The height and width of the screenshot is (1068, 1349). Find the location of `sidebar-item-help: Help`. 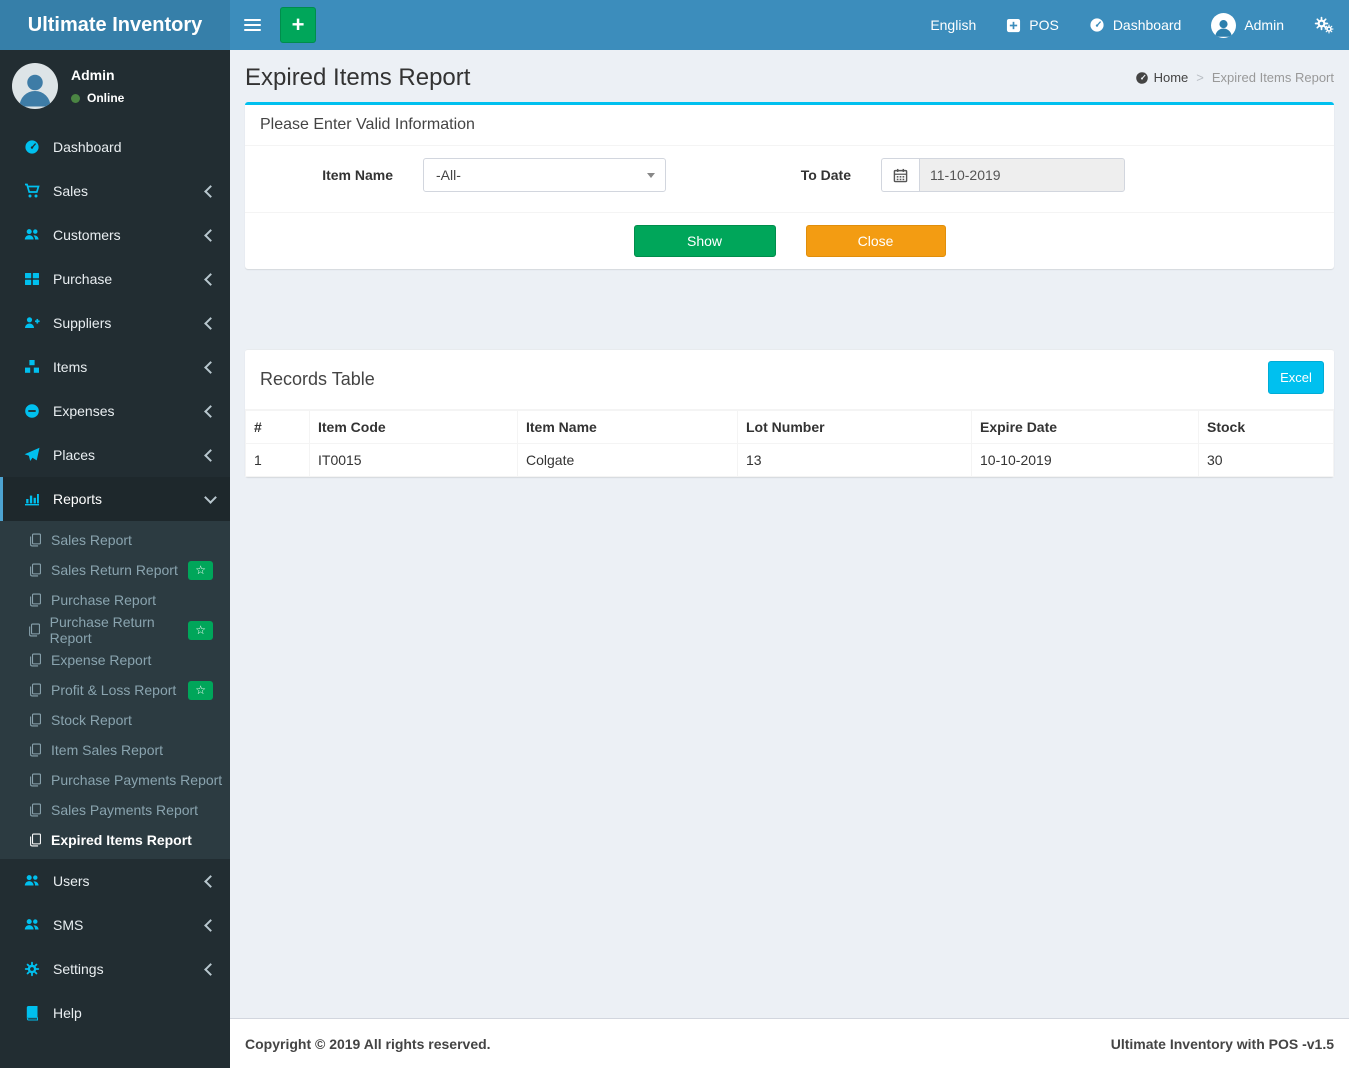

sidebar-item-help: Help is located at coordinates (115, 1013).